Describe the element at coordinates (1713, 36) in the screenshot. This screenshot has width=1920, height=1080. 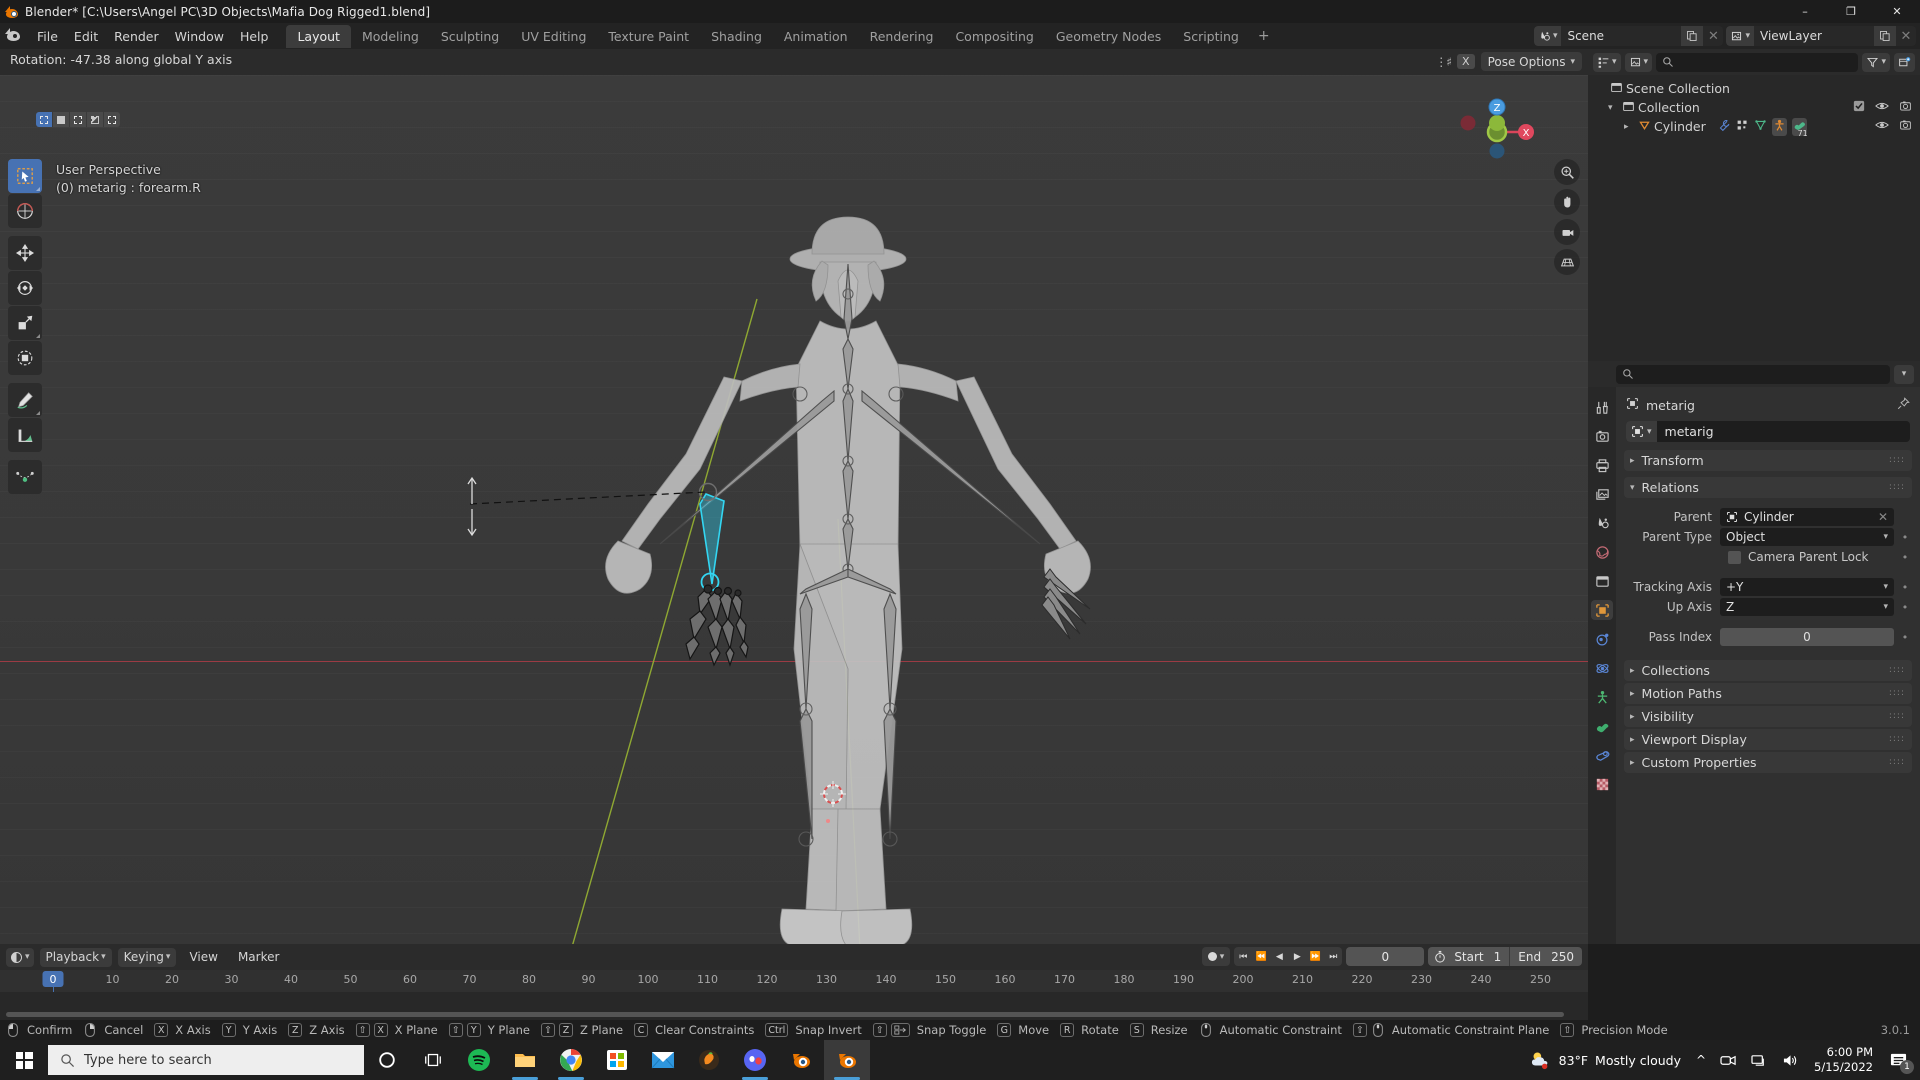
I see `unlink-scene-button: ✕` at that location.